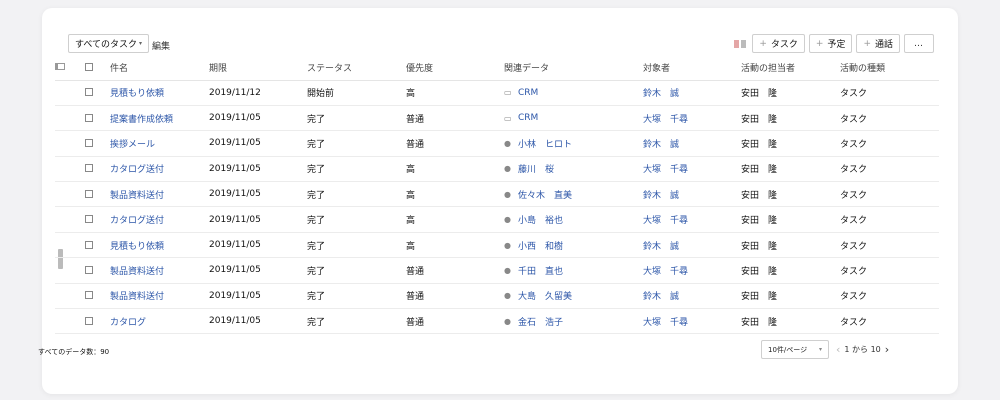  What do you see at coordinates (838, 349) in the screenshot?
I see `prev-page-icon: ‹` at bounding box center [838, 349].